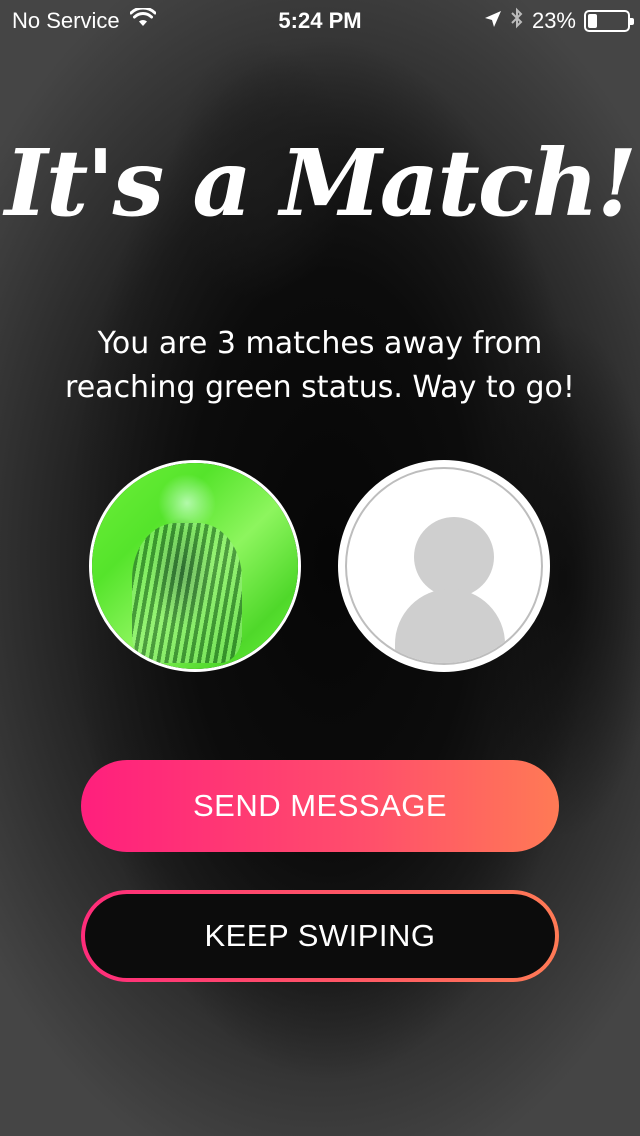 The height and width of the screenshot is (1136, 640). Describe the element at coordinates (609, 21) in the screenshot. I see `battery-icon` at that location.